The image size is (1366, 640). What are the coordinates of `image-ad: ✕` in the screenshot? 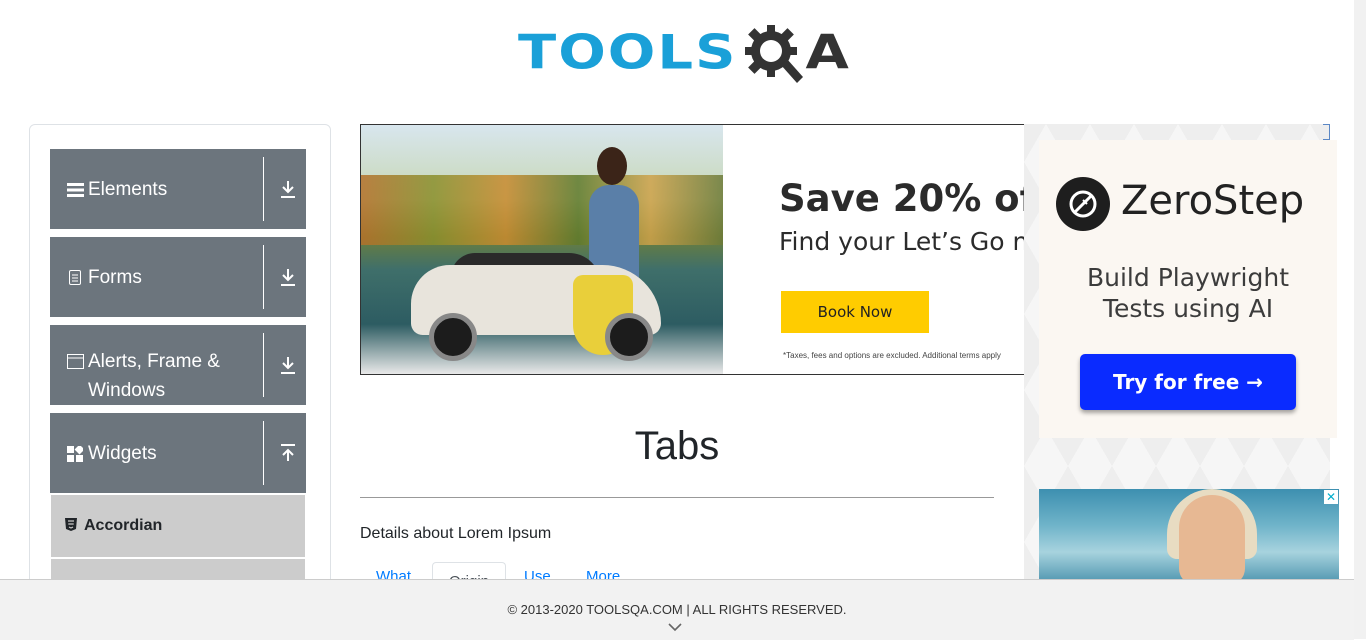 It's located at (1189, 534).